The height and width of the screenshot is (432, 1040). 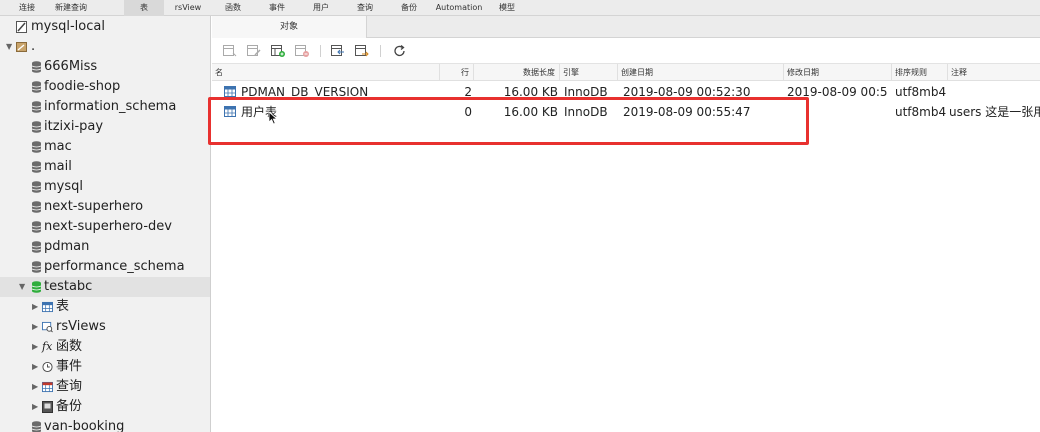 I want to click on db-item-itzixi-pay: itzixi-pay, so click(x=105, y=127).